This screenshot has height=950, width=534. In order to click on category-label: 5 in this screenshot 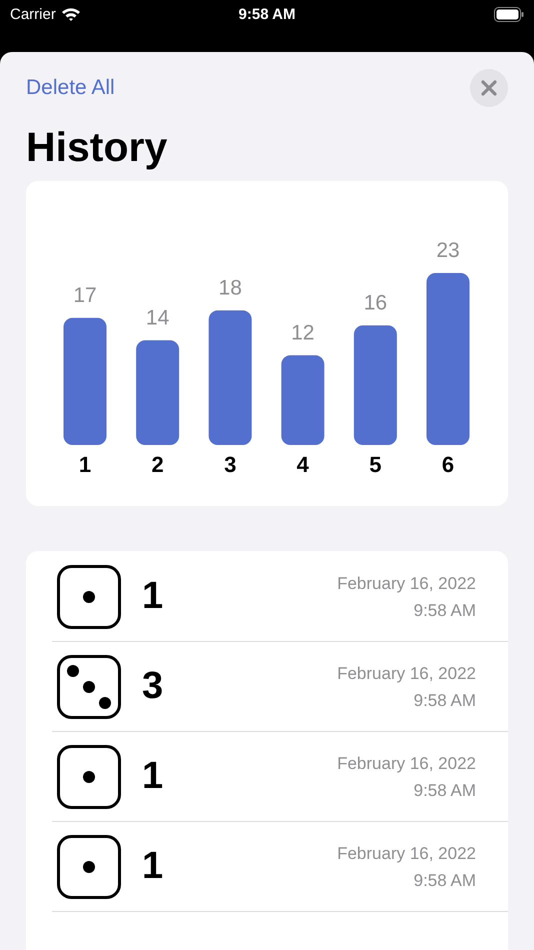, I will do `click(375, 464)`.